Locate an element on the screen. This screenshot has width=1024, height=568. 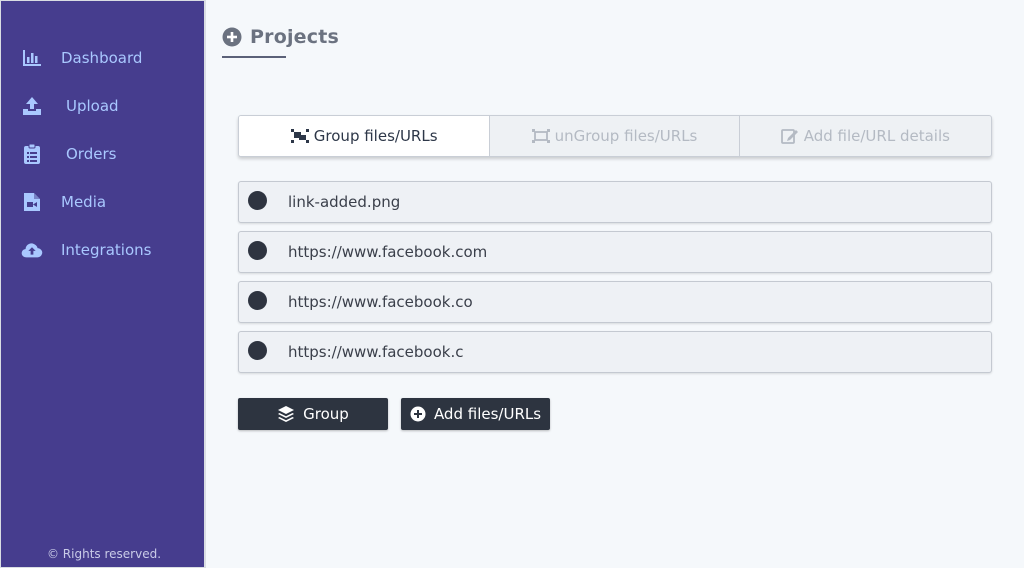
page-header: Projects is located at coordinates (280, 37).